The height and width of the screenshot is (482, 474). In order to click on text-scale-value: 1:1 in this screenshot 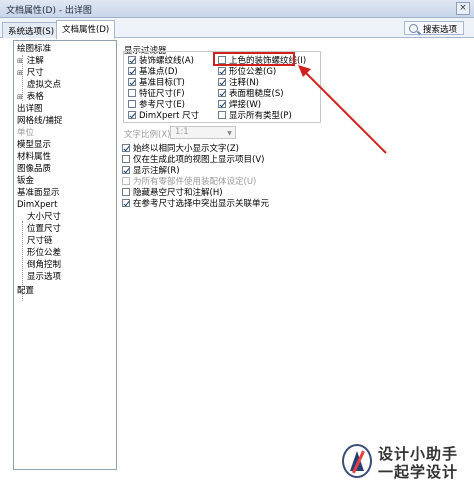, I will do `click(182, 132)`.